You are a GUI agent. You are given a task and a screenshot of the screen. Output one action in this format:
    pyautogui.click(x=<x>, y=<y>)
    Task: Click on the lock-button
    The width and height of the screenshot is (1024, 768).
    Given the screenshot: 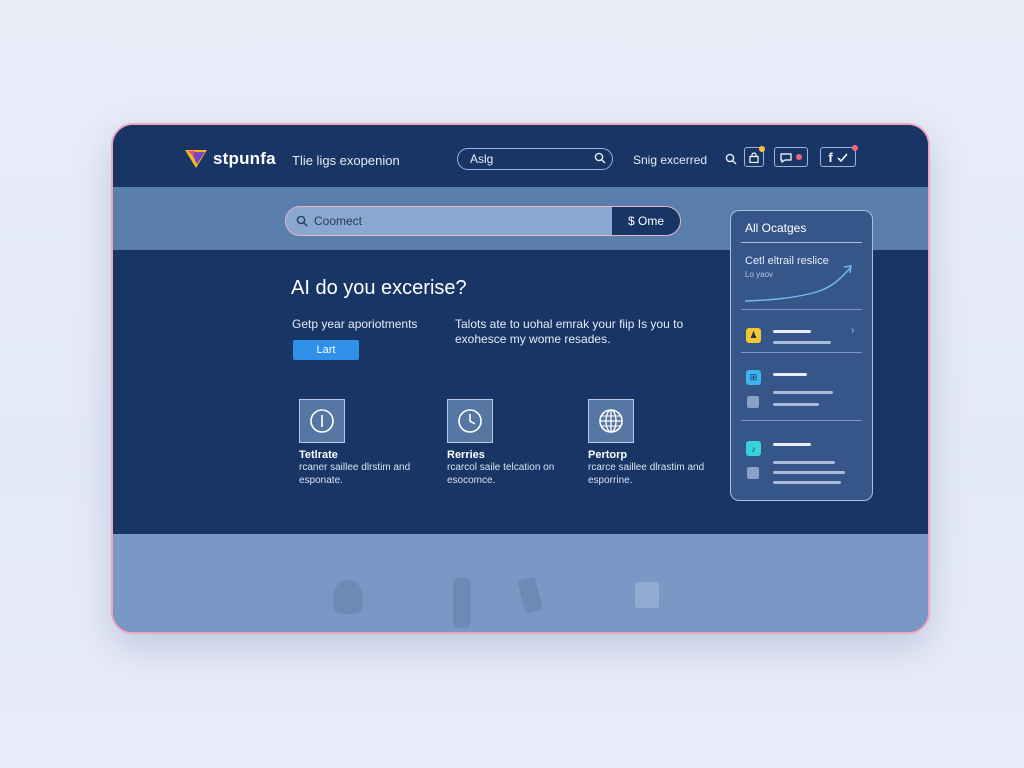 What is the action you would take?
    pyautogui.click(x=754, y=156)
    